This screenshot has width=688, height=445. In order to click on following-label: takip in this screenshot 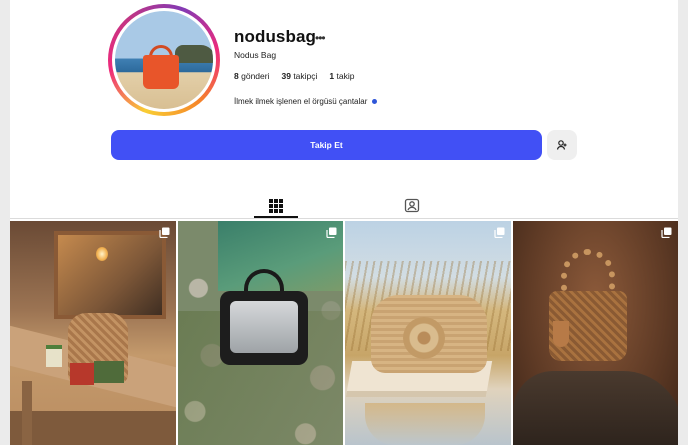, I will do `click(345, 76)`.